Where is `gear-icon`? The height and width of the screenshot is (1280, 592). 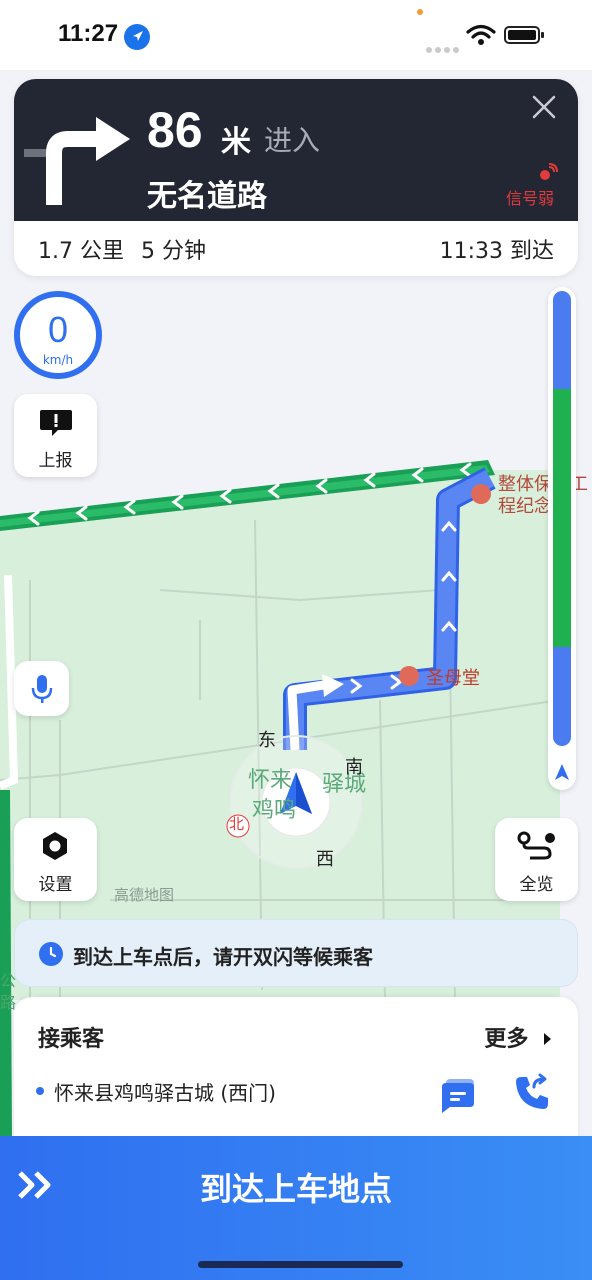
gear-icon is located at coordinates (55, 848).